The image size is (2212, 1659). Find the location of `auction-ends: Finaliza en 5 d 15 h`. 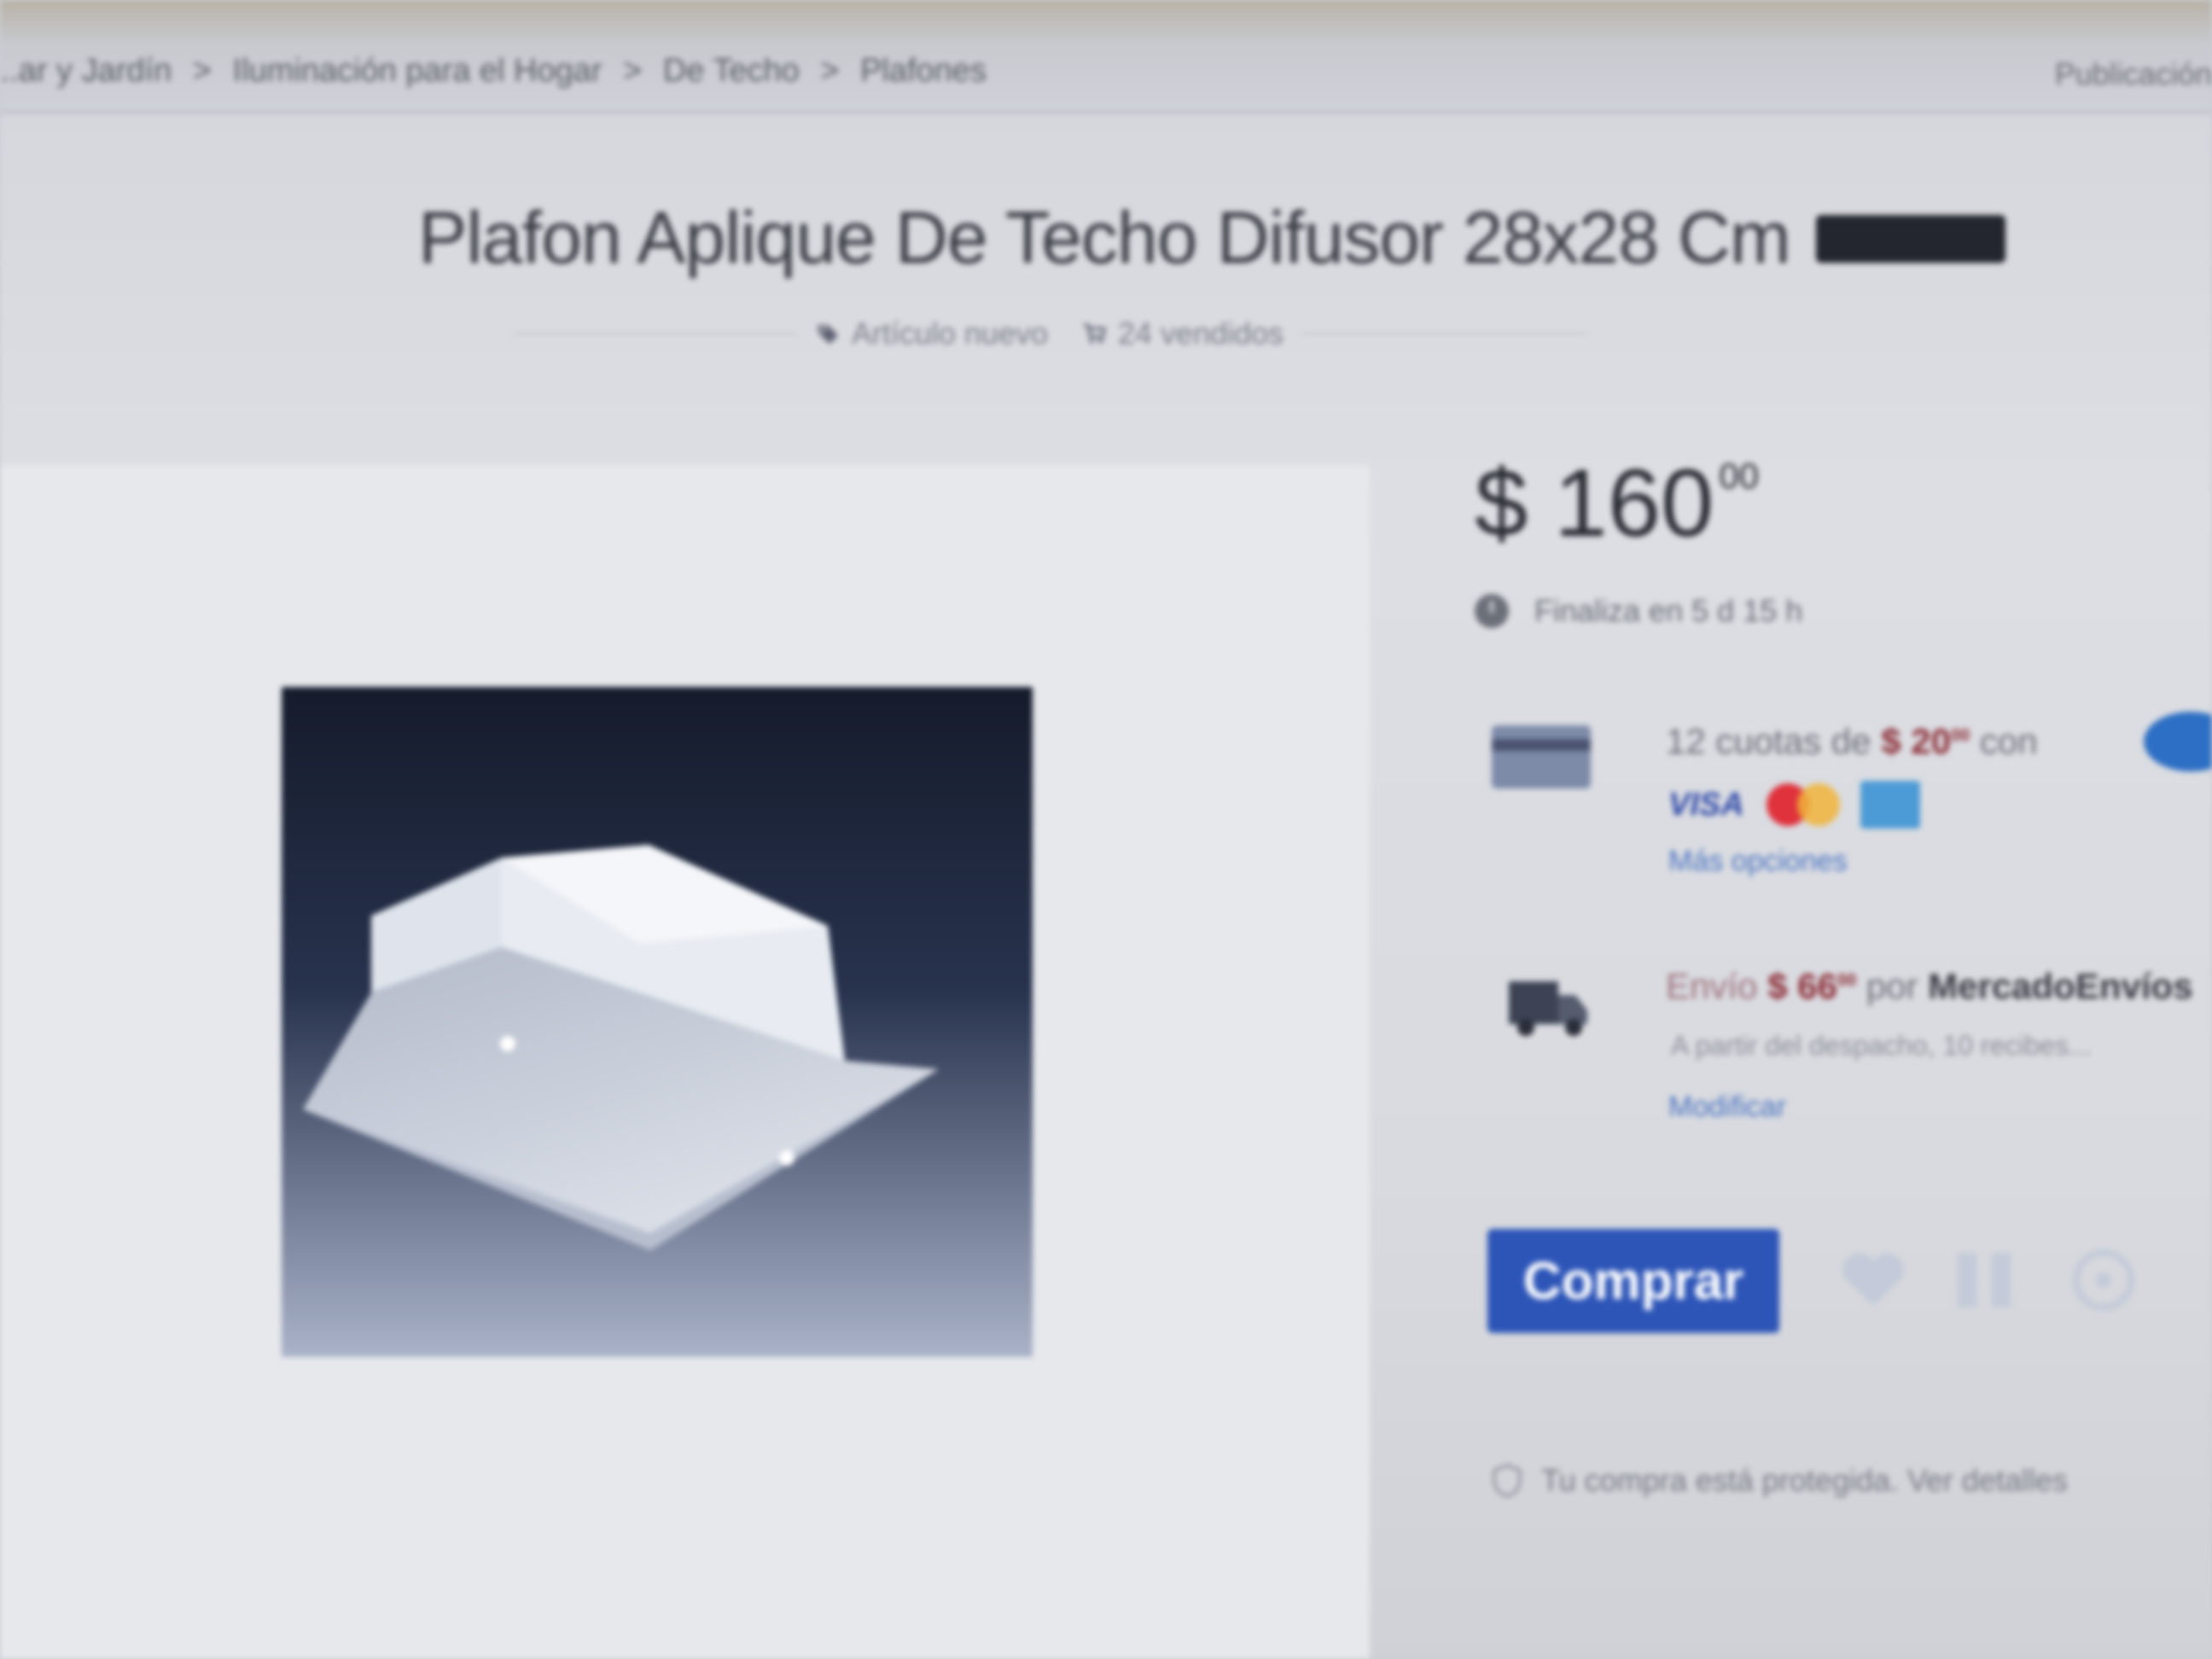

auction-ends: Finaliza en 5 d 15 h is located at coordinates (1638, 611).